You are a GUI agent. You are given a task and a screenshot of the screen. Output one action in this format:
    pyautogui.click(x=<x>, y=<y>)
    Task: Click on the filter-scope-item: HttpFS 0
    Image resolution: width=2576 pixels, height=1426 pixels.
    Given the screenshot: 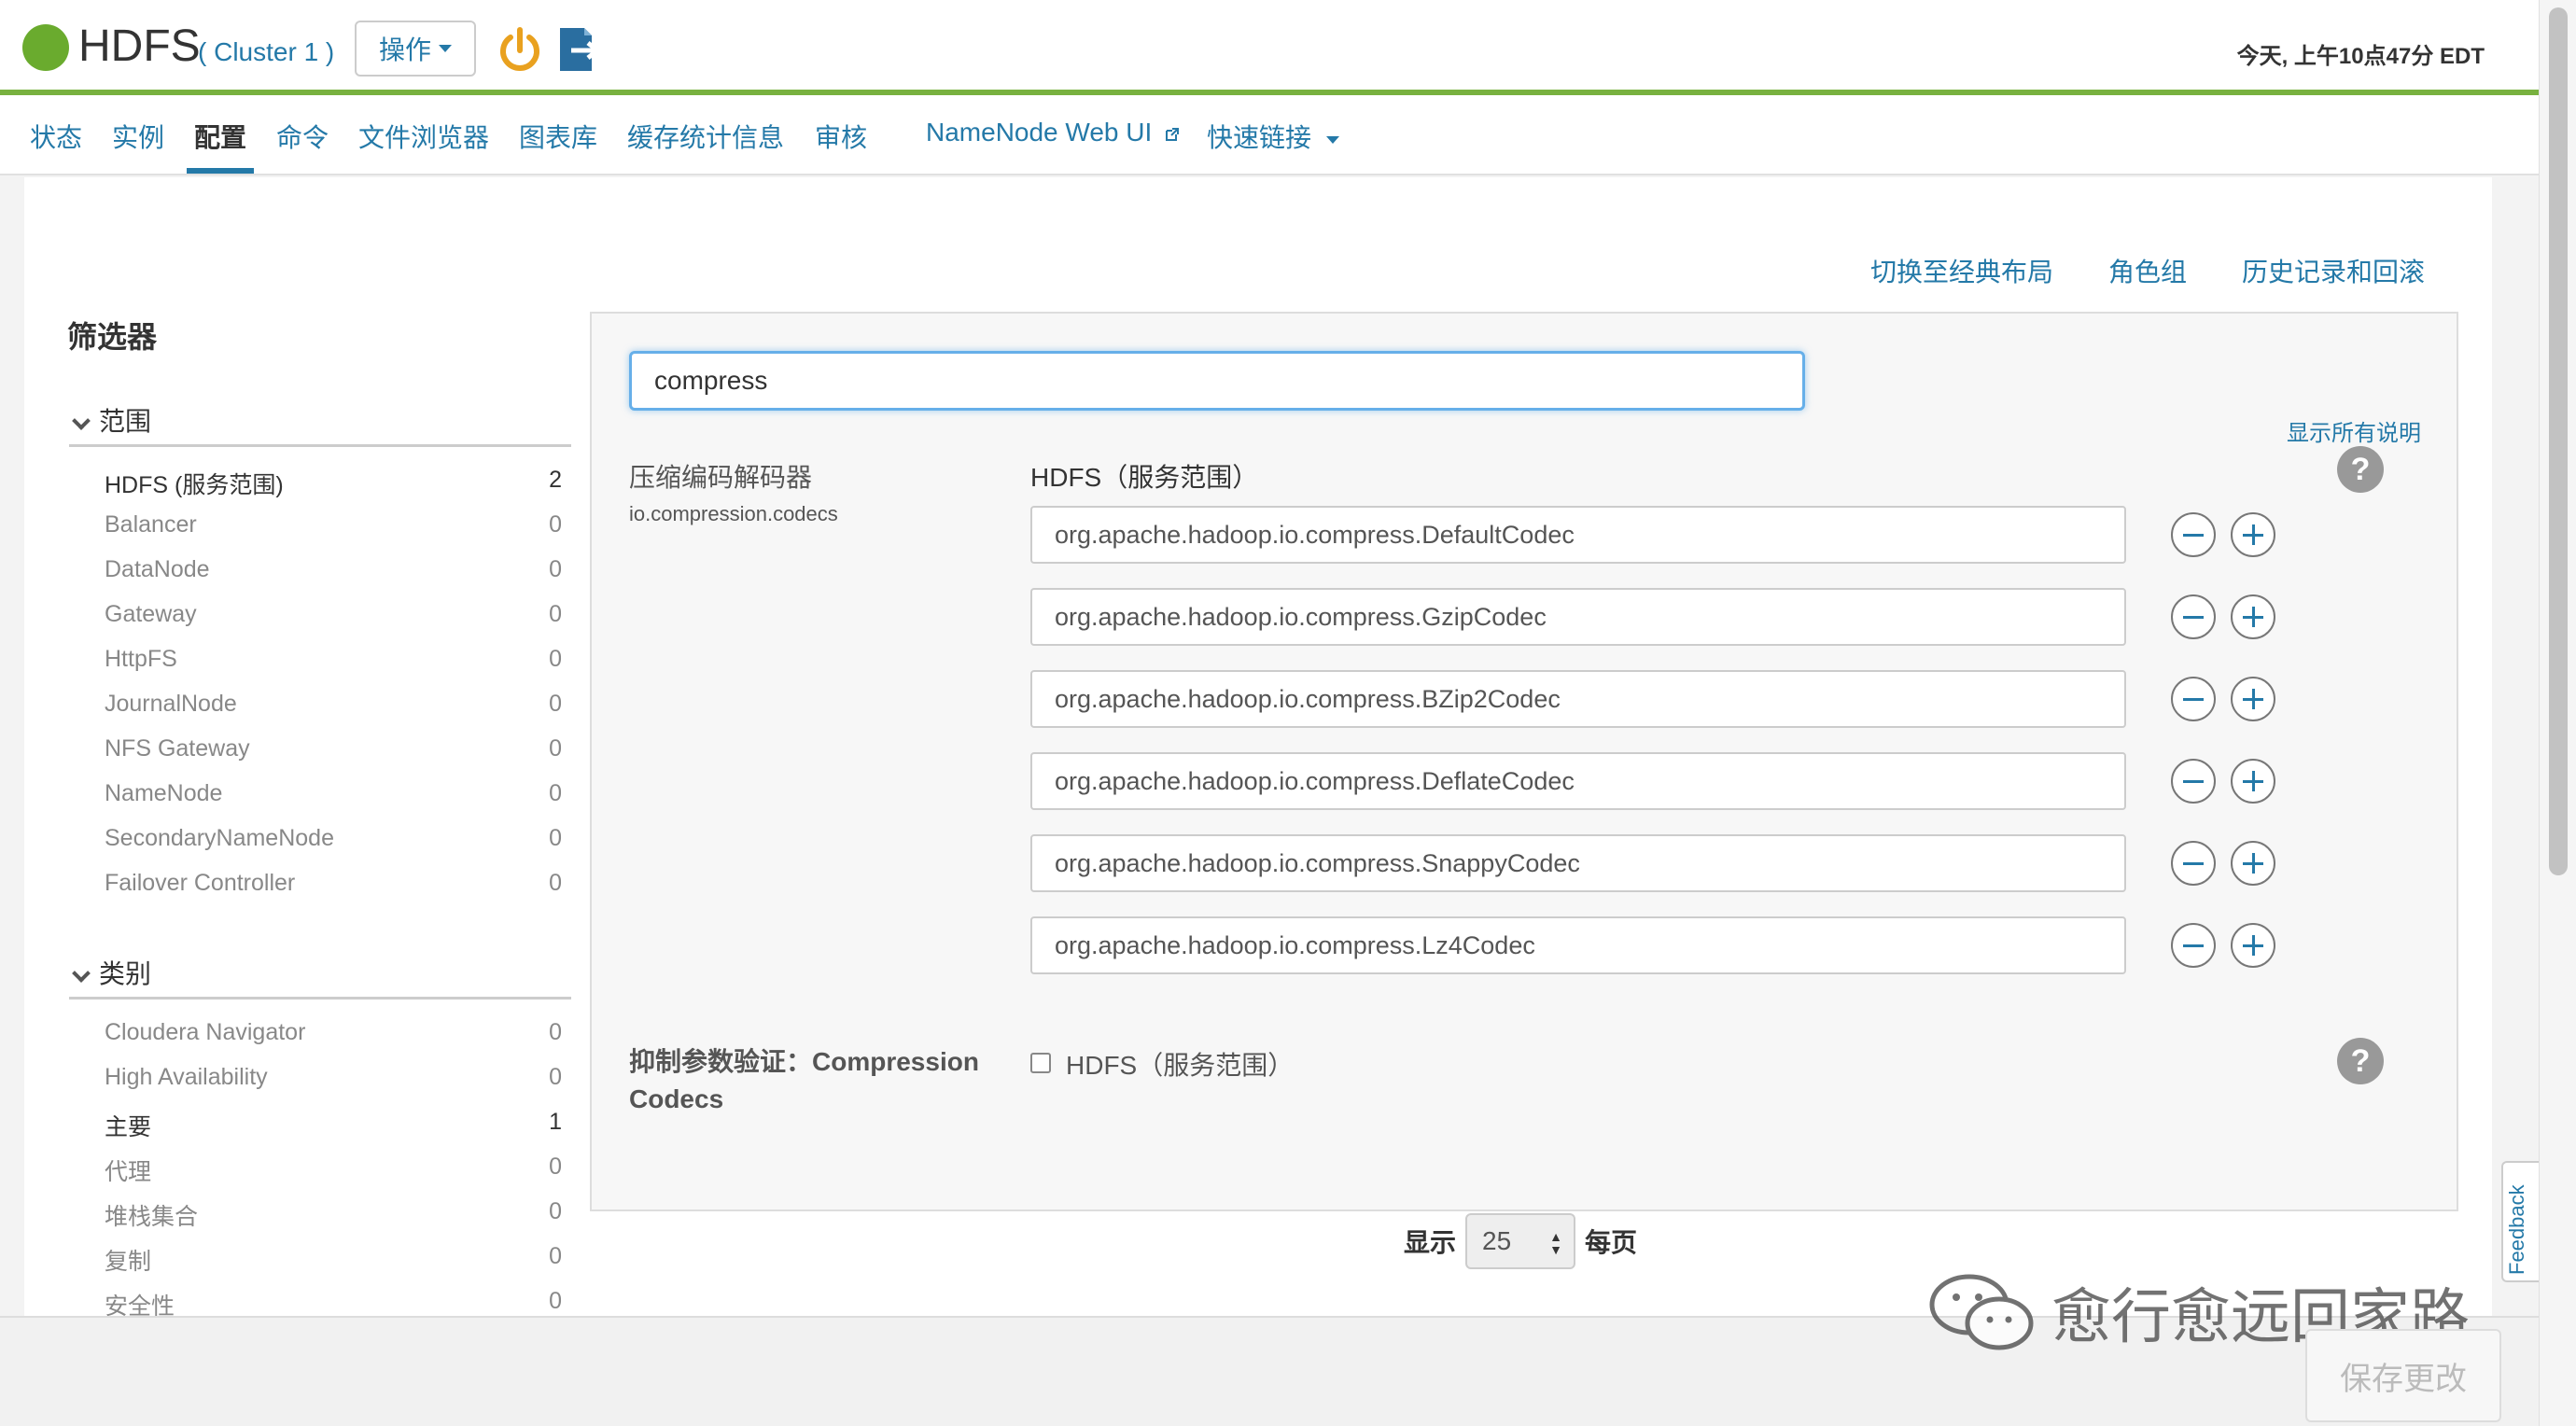 What is the action you would take?
    pyautogui.click(x=333, y=659)
    